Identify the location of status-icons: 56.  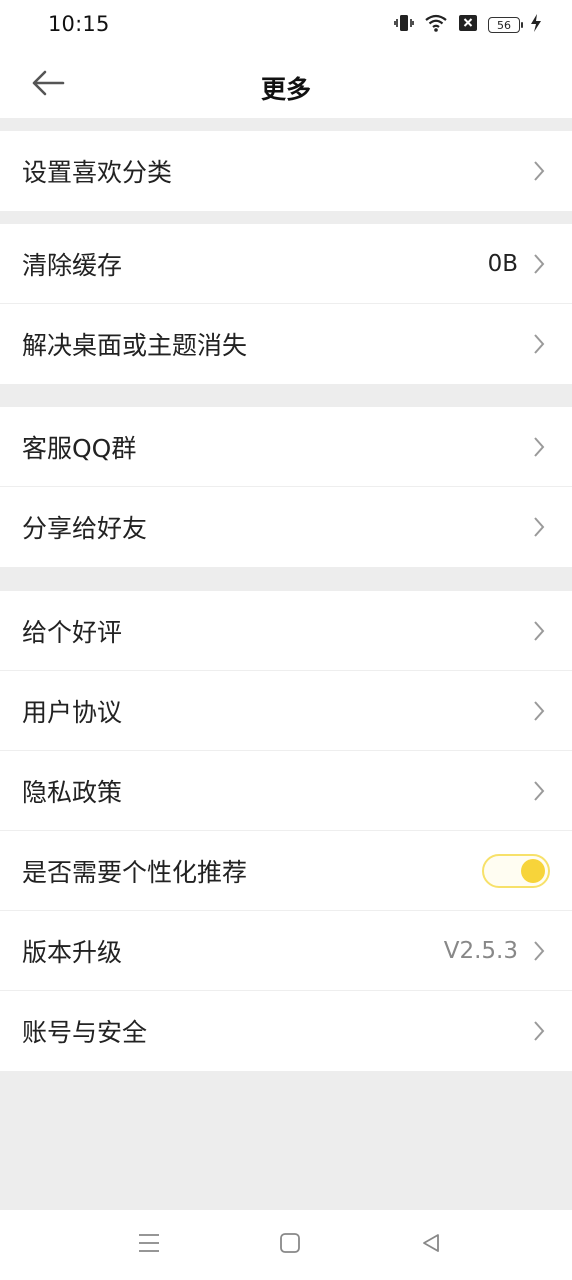
(468, 25).